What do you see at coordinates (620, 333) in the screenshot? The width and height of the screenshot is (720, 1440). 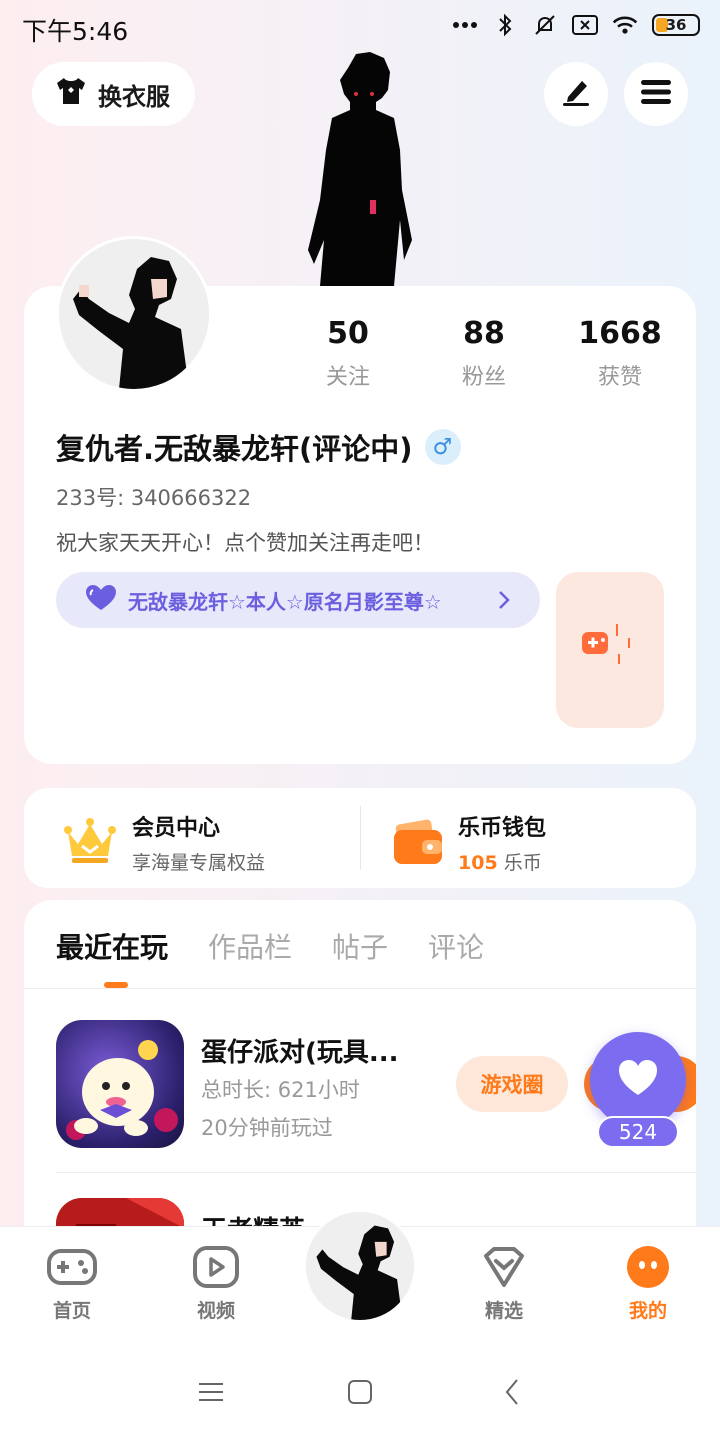 I see `stat-likes-value: 1668` at bounding box center [620, 333].